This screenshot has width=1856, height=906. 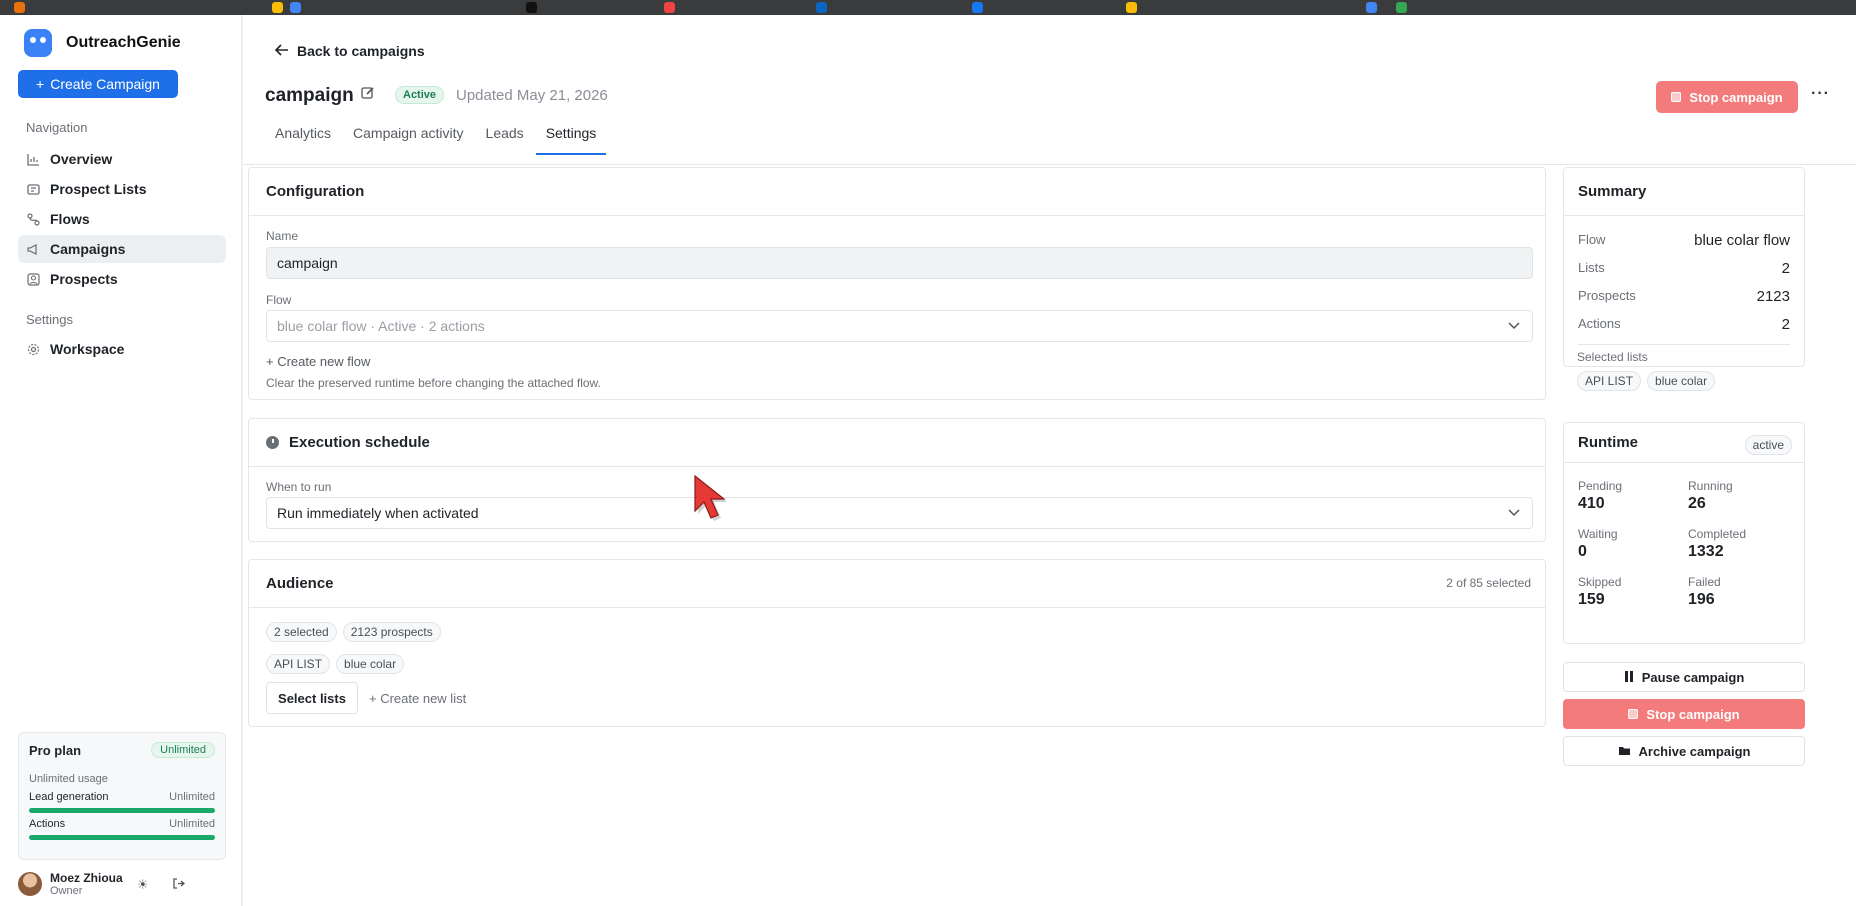 I want to click on page-title: campaign, so click(x=309, y=95).